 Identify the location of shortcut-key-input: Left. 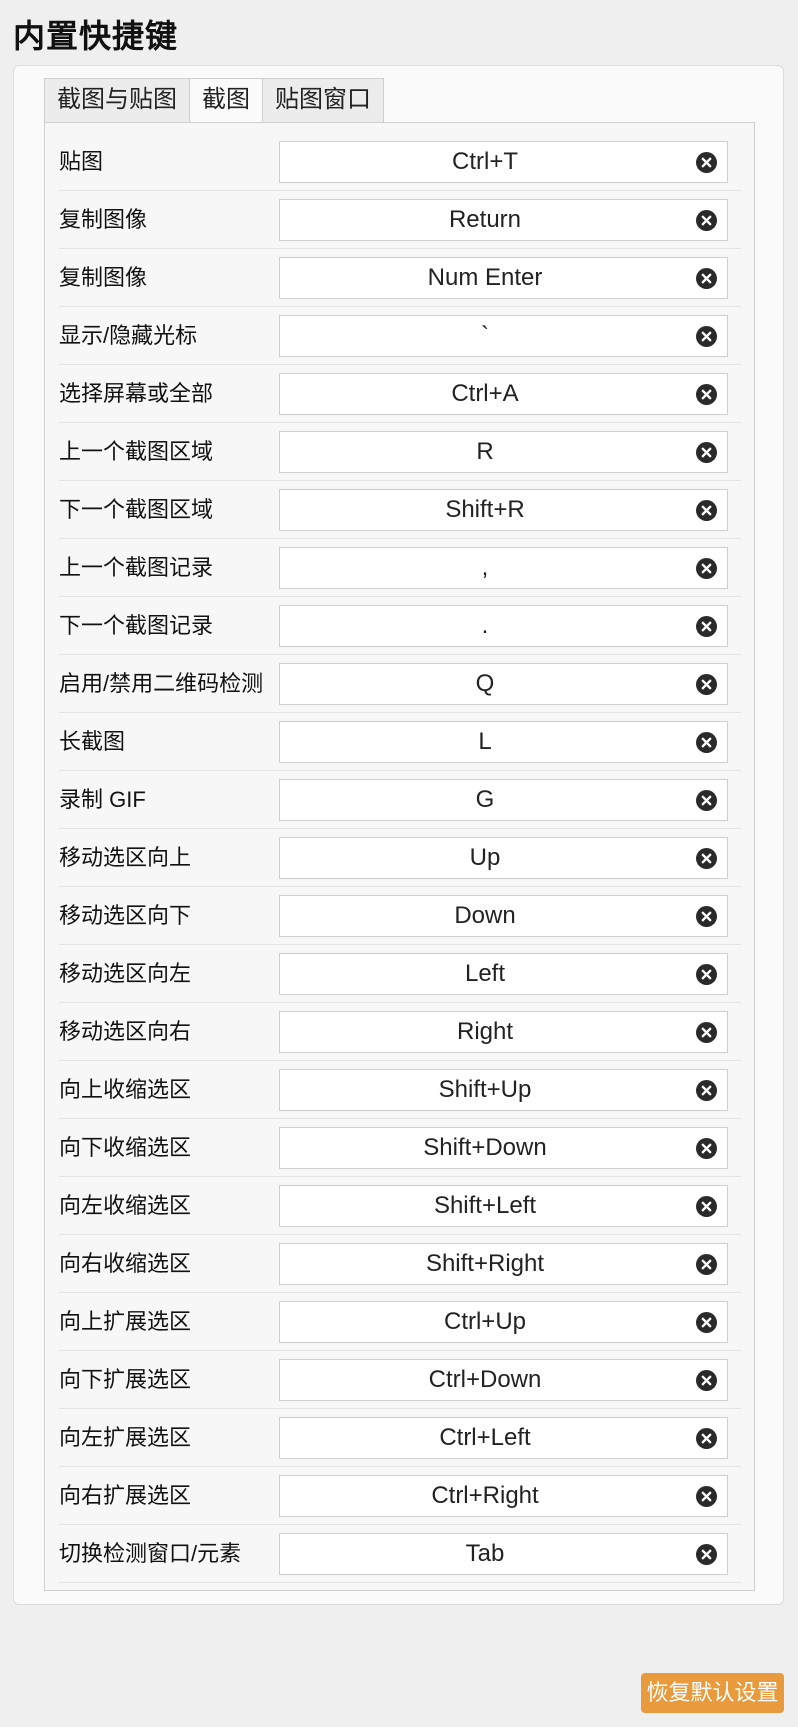
(503, 974).